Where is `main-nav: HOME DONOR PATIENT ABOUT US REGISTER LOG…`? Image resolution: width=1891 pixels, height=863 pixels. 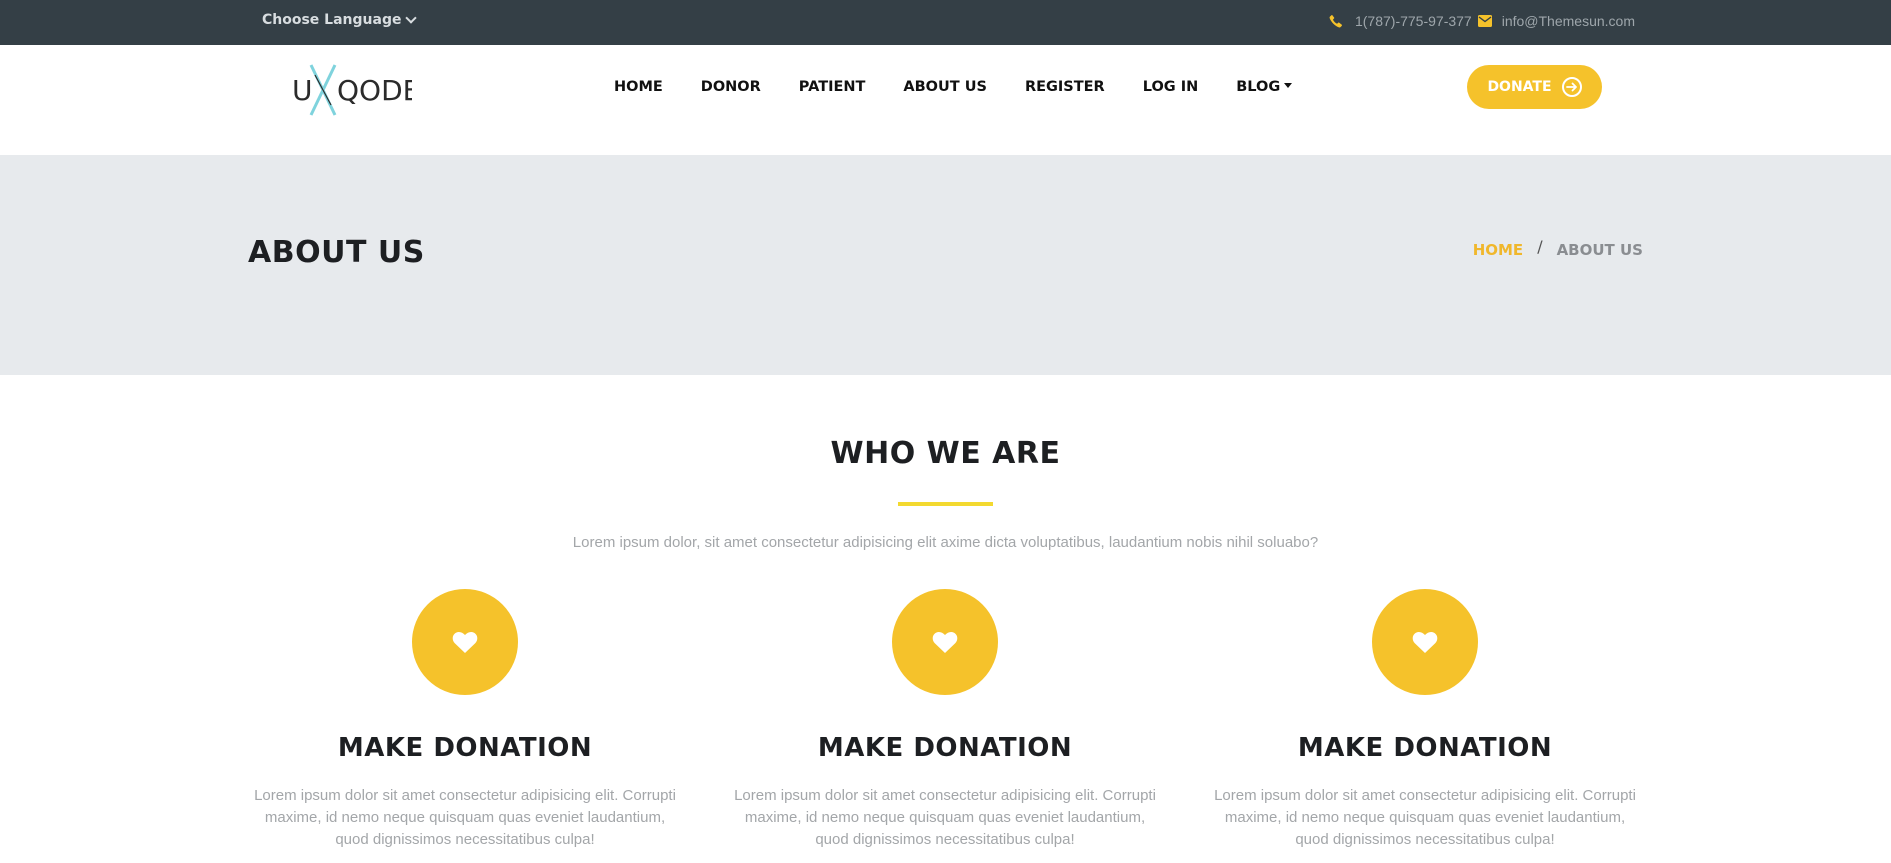 main-nav: HOME DONOR PATIENT ABOUT US REGISTER LOG… is located at coordinates (972, 87).